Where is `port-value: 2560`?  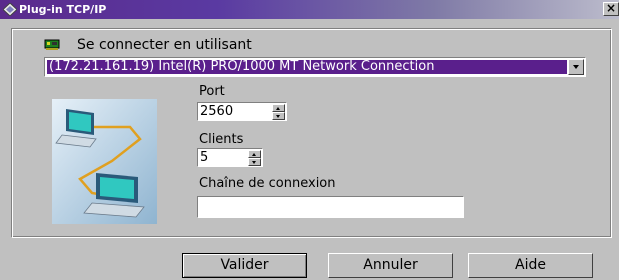 port-value: 2560 is located at coordinates (216, 111).